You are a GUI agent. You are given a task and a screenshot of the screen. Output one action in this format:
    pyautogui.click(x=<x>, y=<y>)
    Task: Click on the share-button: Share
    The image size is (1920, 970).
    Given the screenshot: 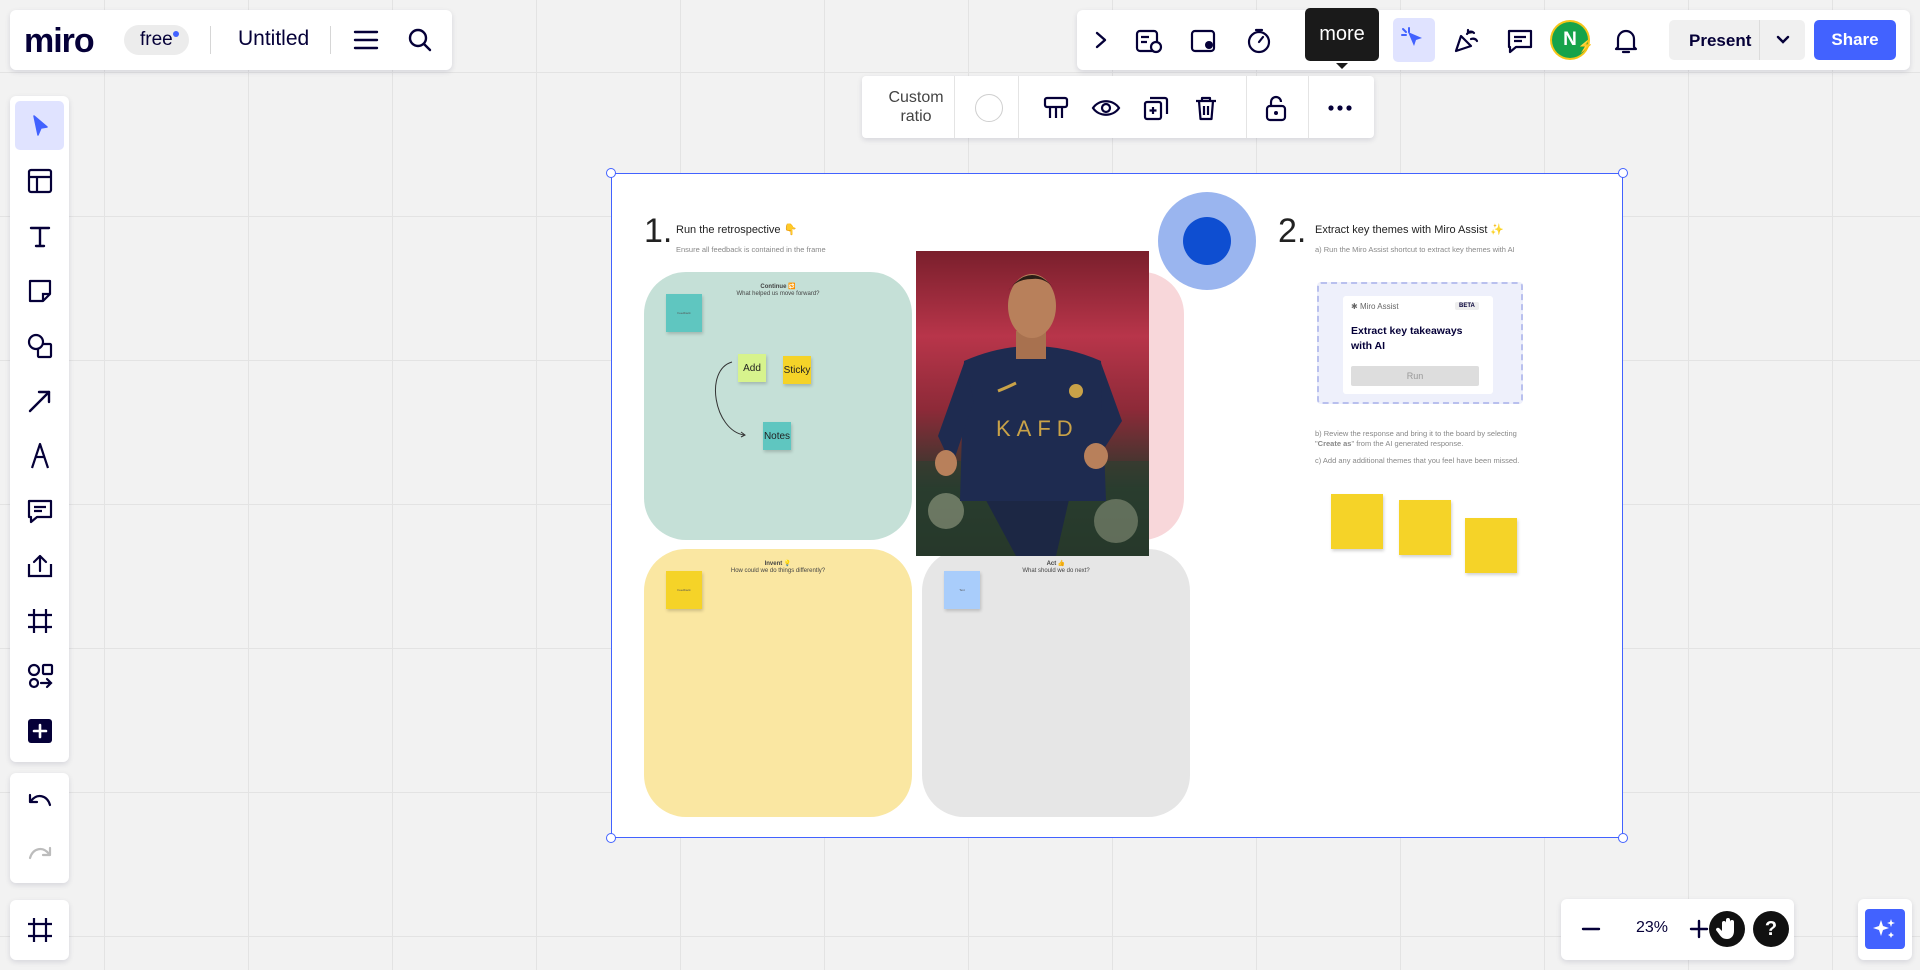 What is the action you would take?
    pyautogui.click(x=1855, y=40)
    